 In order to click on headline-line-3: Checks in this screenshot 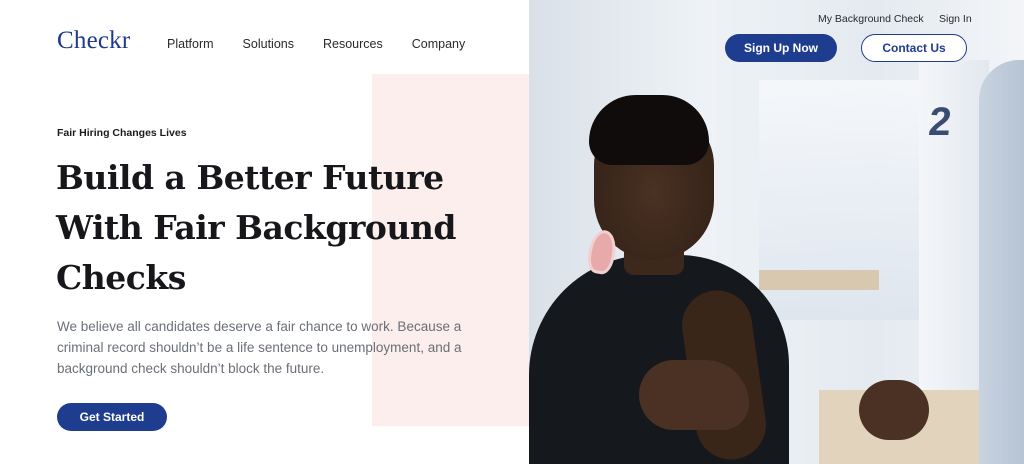, I will do `click(121, 277)`.